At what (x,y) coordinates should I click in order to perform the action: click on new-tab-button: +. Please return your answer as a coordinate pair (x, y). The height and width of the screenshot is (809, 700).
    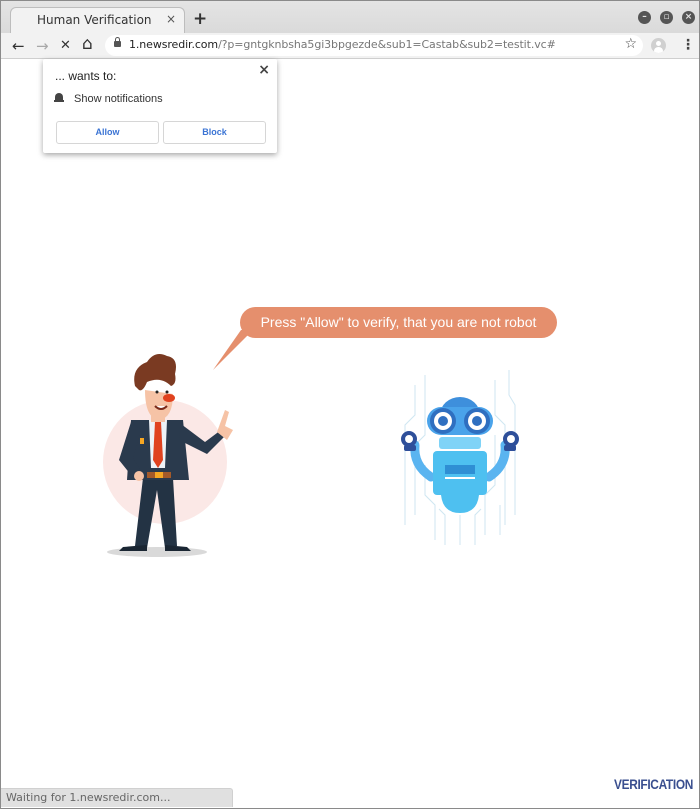
    Looking at the image, I should click on (200, 19).